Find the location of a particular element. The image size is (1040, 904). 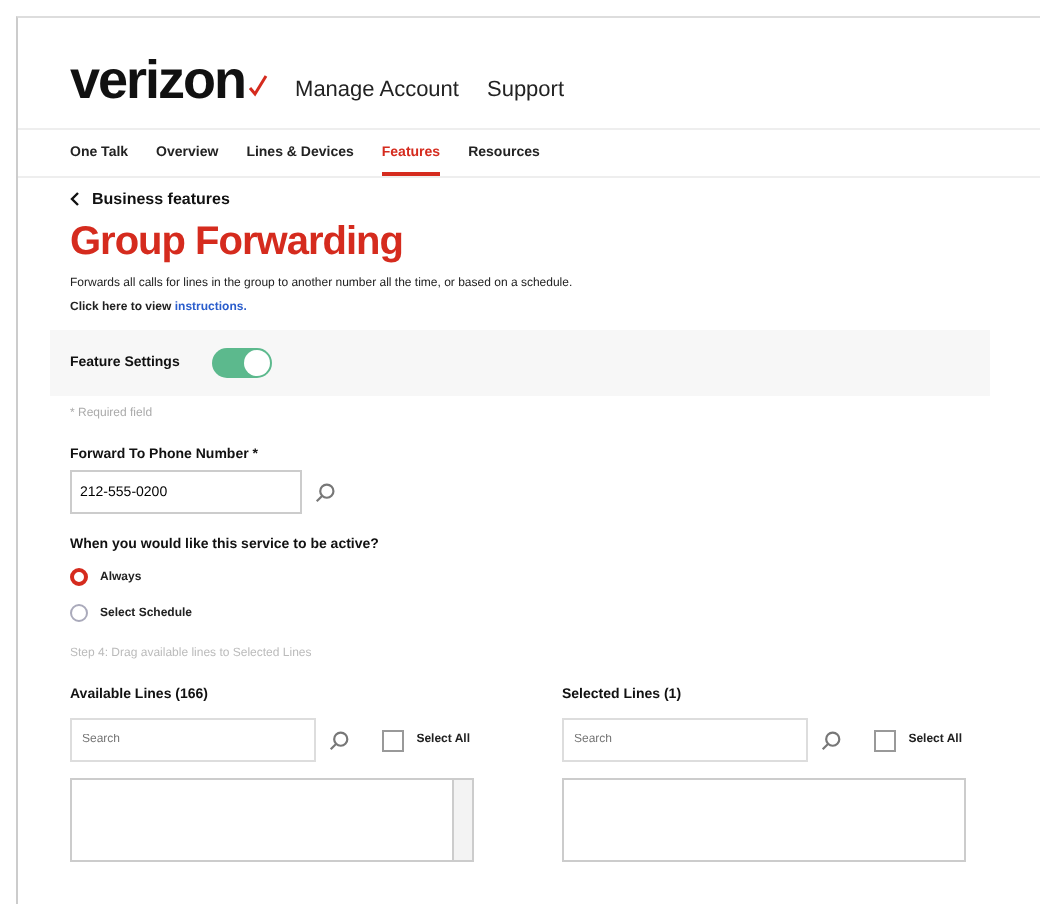

nav-link: Support is located at coordinates (525, 93).